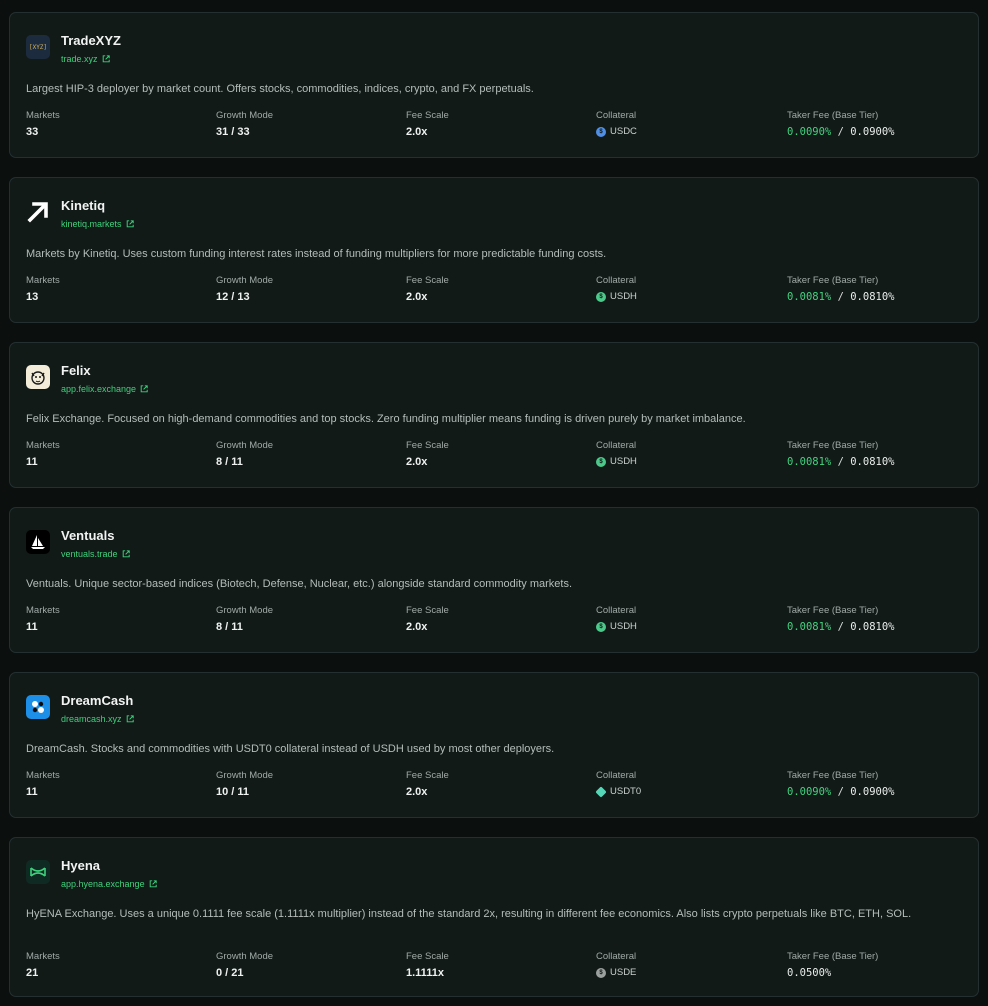  I want to click on deployer-link-text: app.felix.exchange, so click(98, 389).